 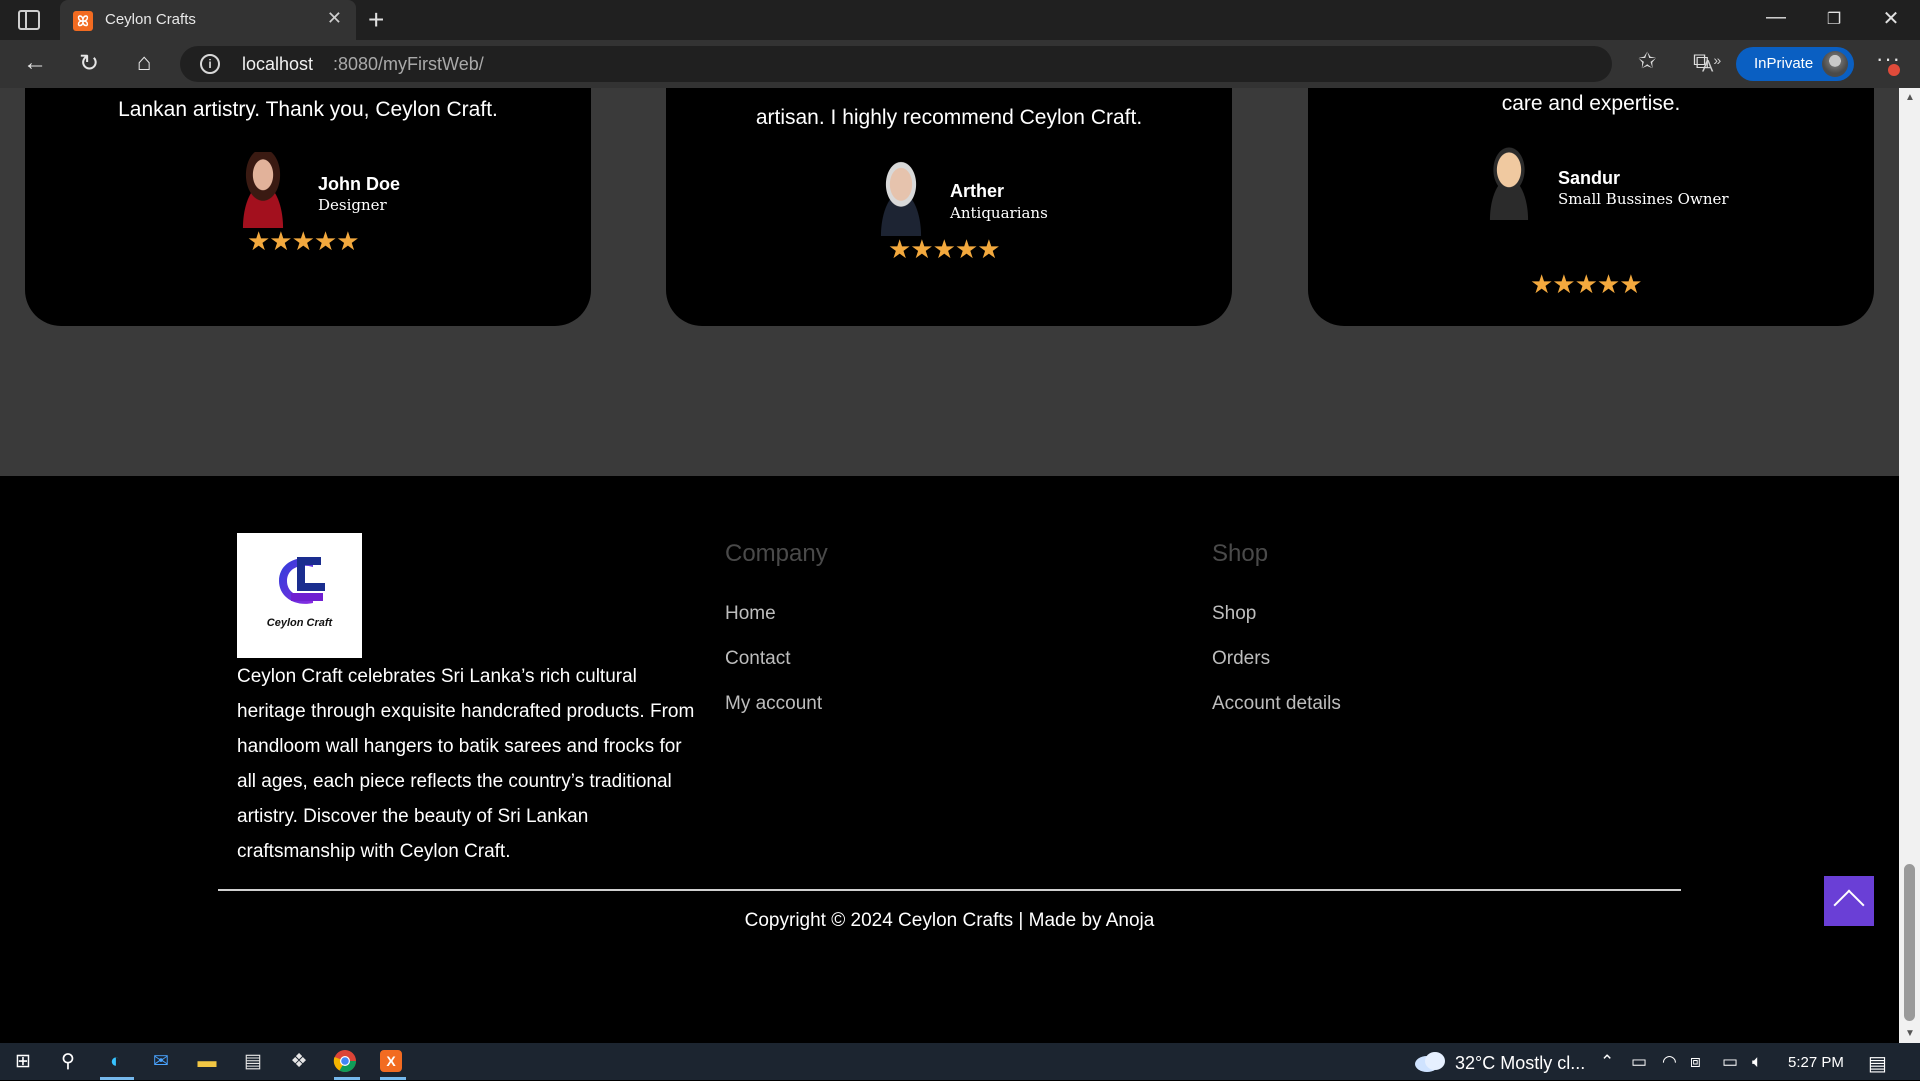 What do you see at coordinates (1607, 1062) in the screenshot?
I see `chevron-up-icon: ⌃` at bounding box center [1607, 1062].